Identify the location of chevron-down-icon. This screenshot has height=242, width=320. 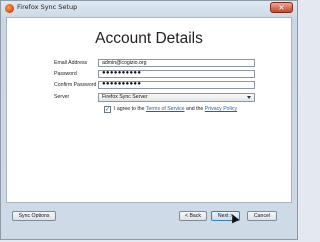
(249, 97).